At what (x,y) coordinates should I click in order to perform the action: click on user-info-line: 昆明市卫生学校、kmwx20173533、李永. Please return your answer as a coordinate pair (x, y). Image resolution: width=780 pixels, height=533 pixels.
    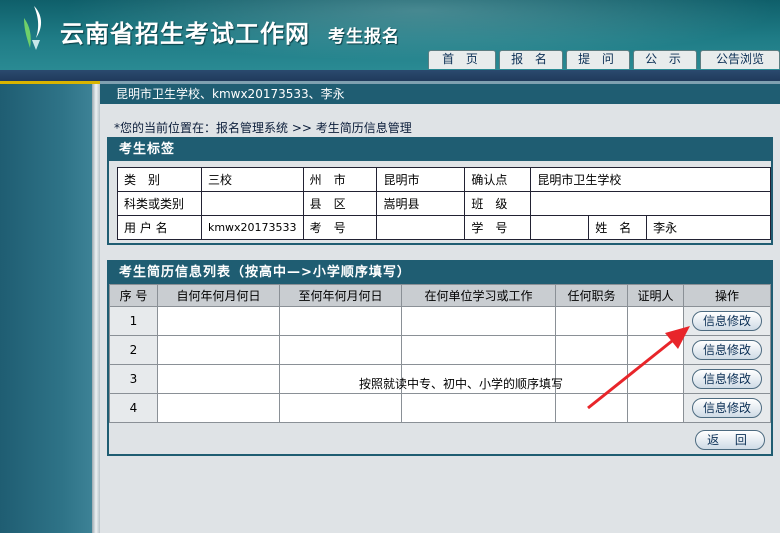
    Looking at the image, I should click on (440, 94).